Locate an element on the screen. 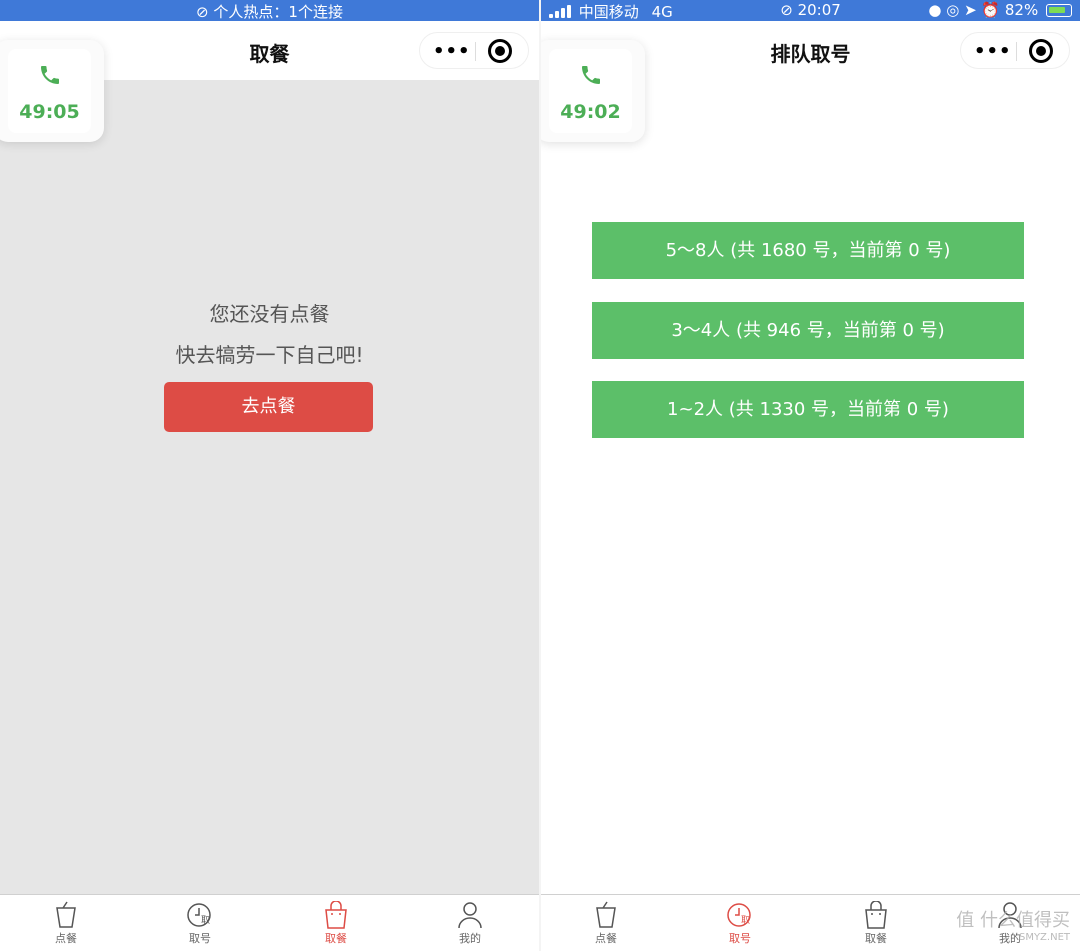  call-timer: 49:05 is located at coordinates (49, 112).